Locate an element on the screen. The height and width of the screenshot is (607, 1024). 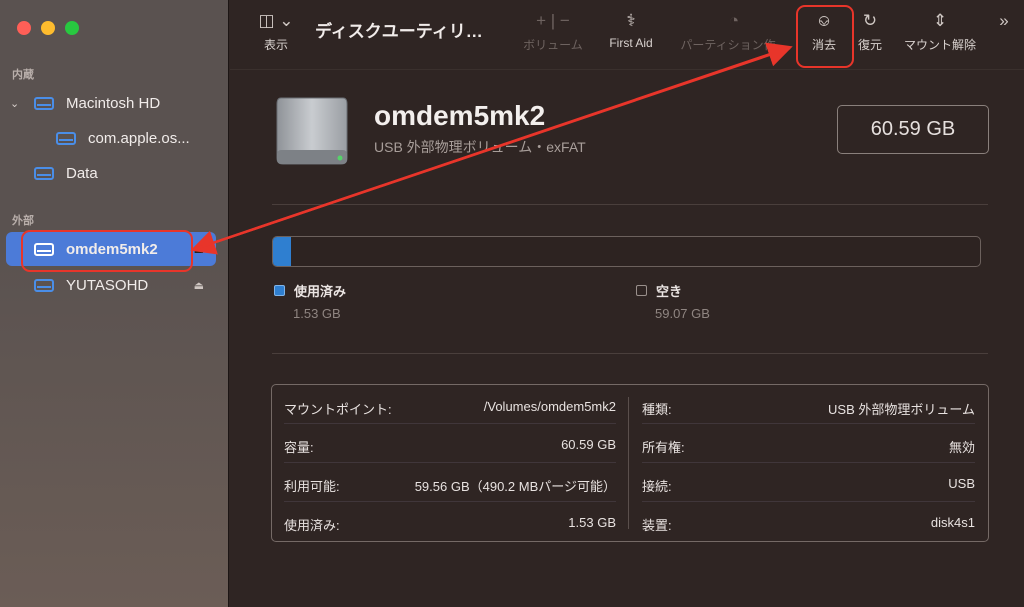
used-swatch is located at coordinates (279, 290).